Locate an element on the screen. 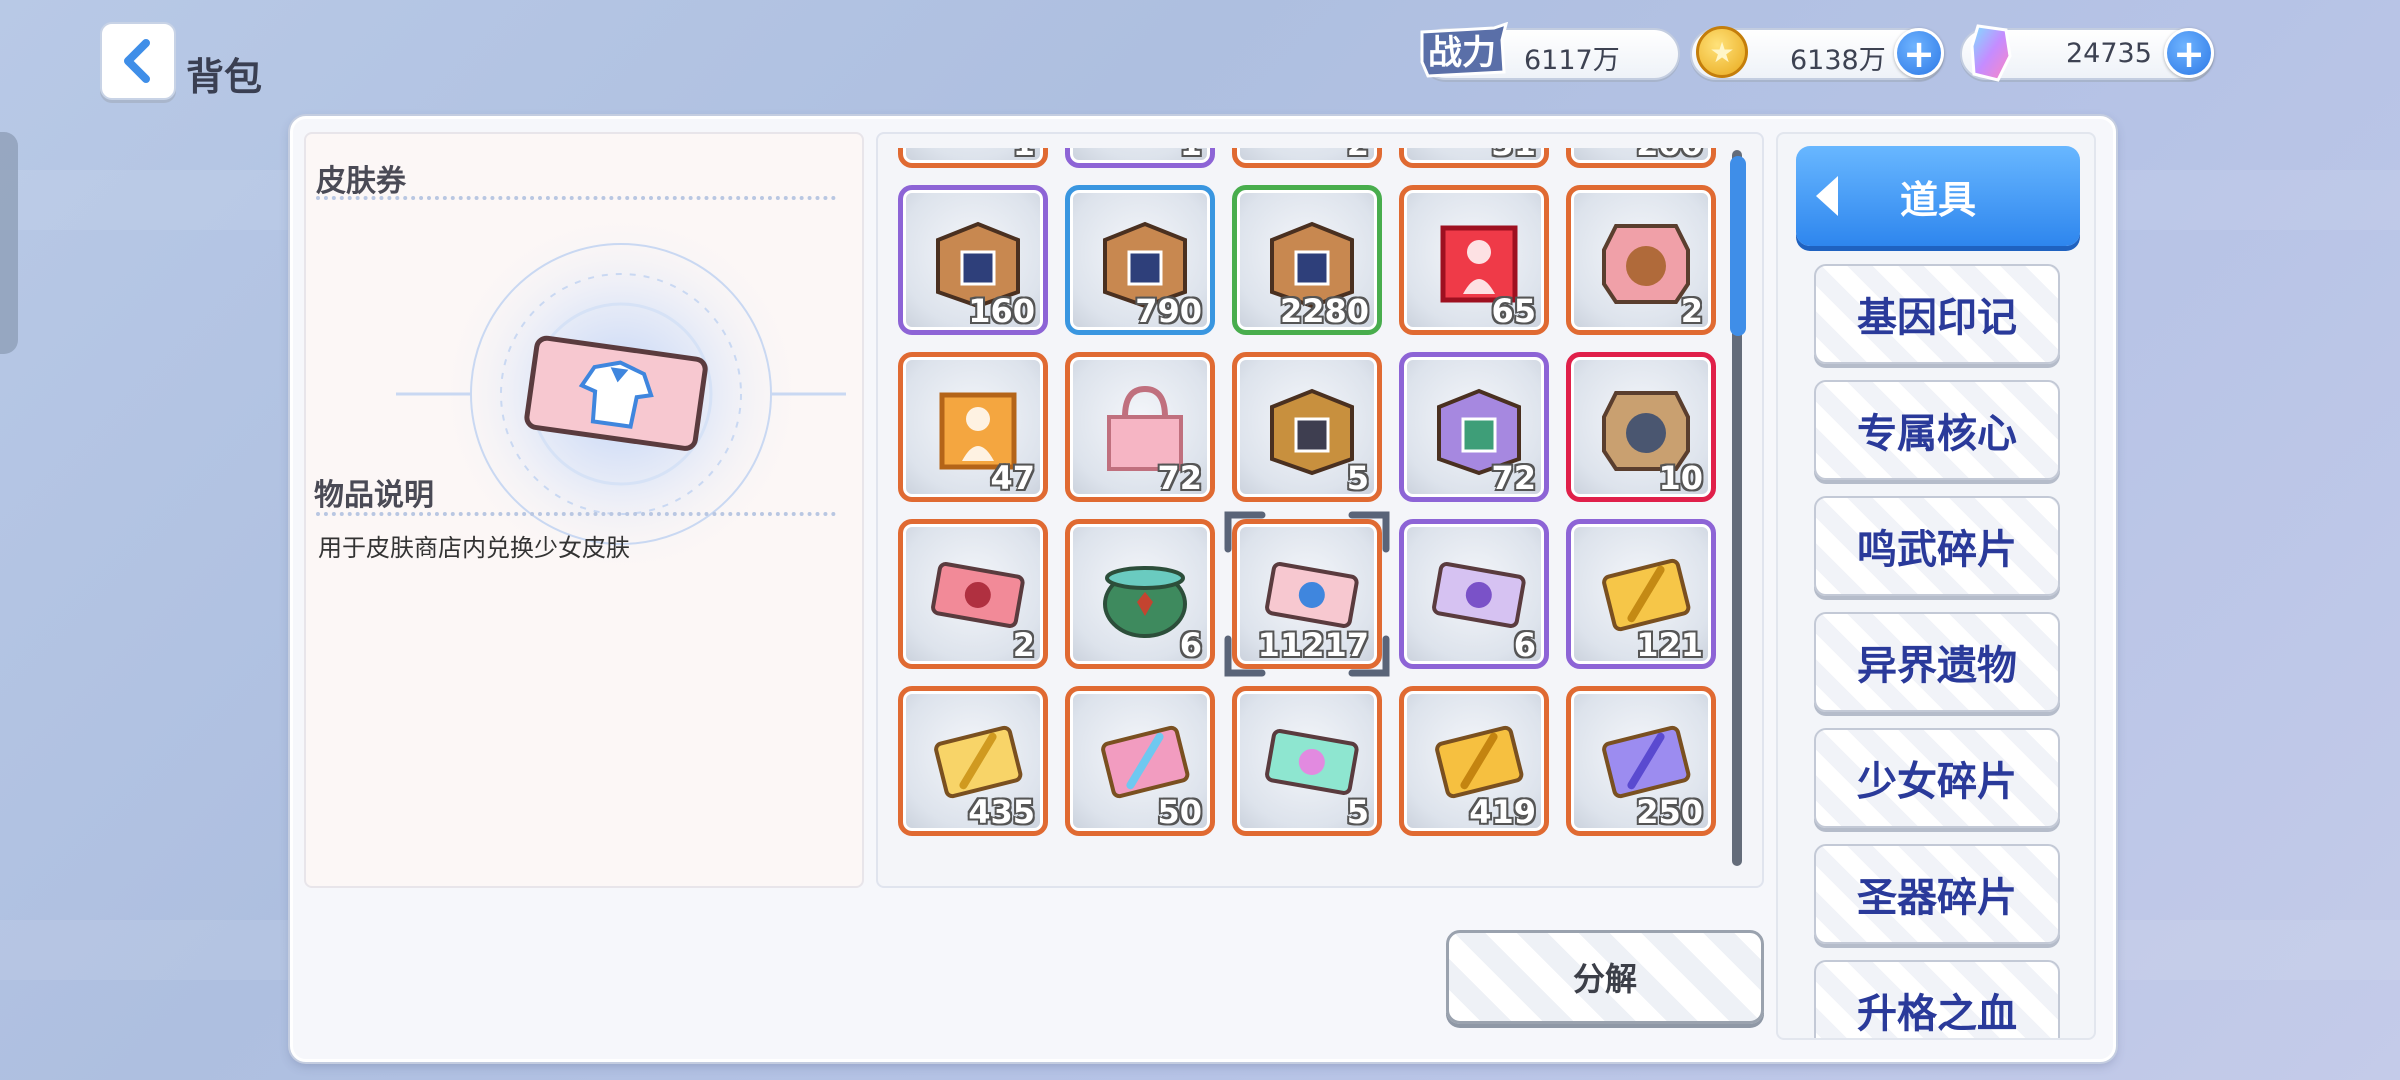 The height and width of the screenshot is (1080, 2400). item-count: 790 is located at coordinates (1168, 311).